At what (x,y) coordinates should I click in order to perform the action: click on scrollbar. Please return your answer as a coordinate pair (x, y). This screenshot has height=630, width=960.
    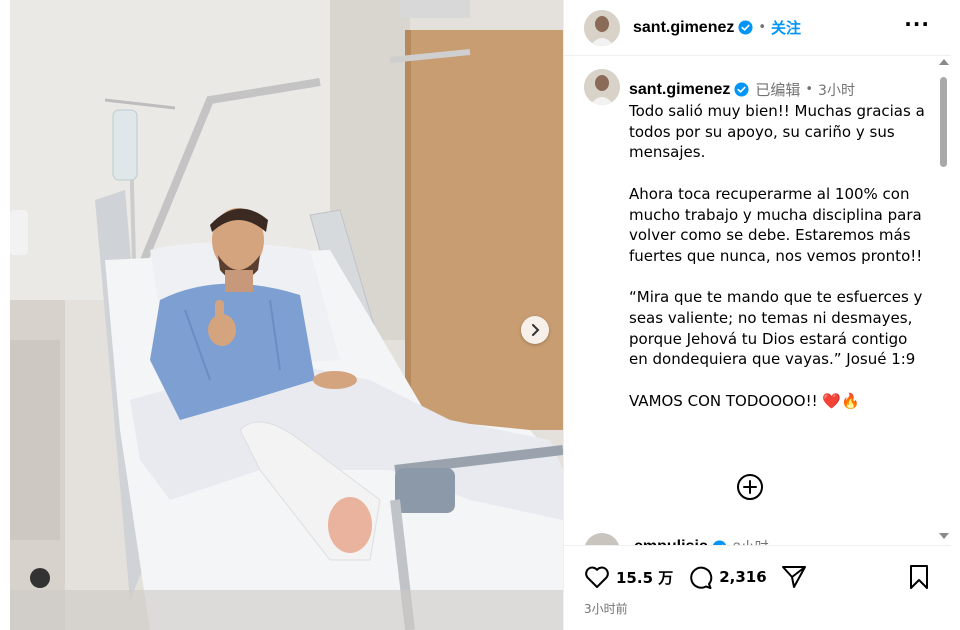
    Looking at the image, I should click on (943, 301).